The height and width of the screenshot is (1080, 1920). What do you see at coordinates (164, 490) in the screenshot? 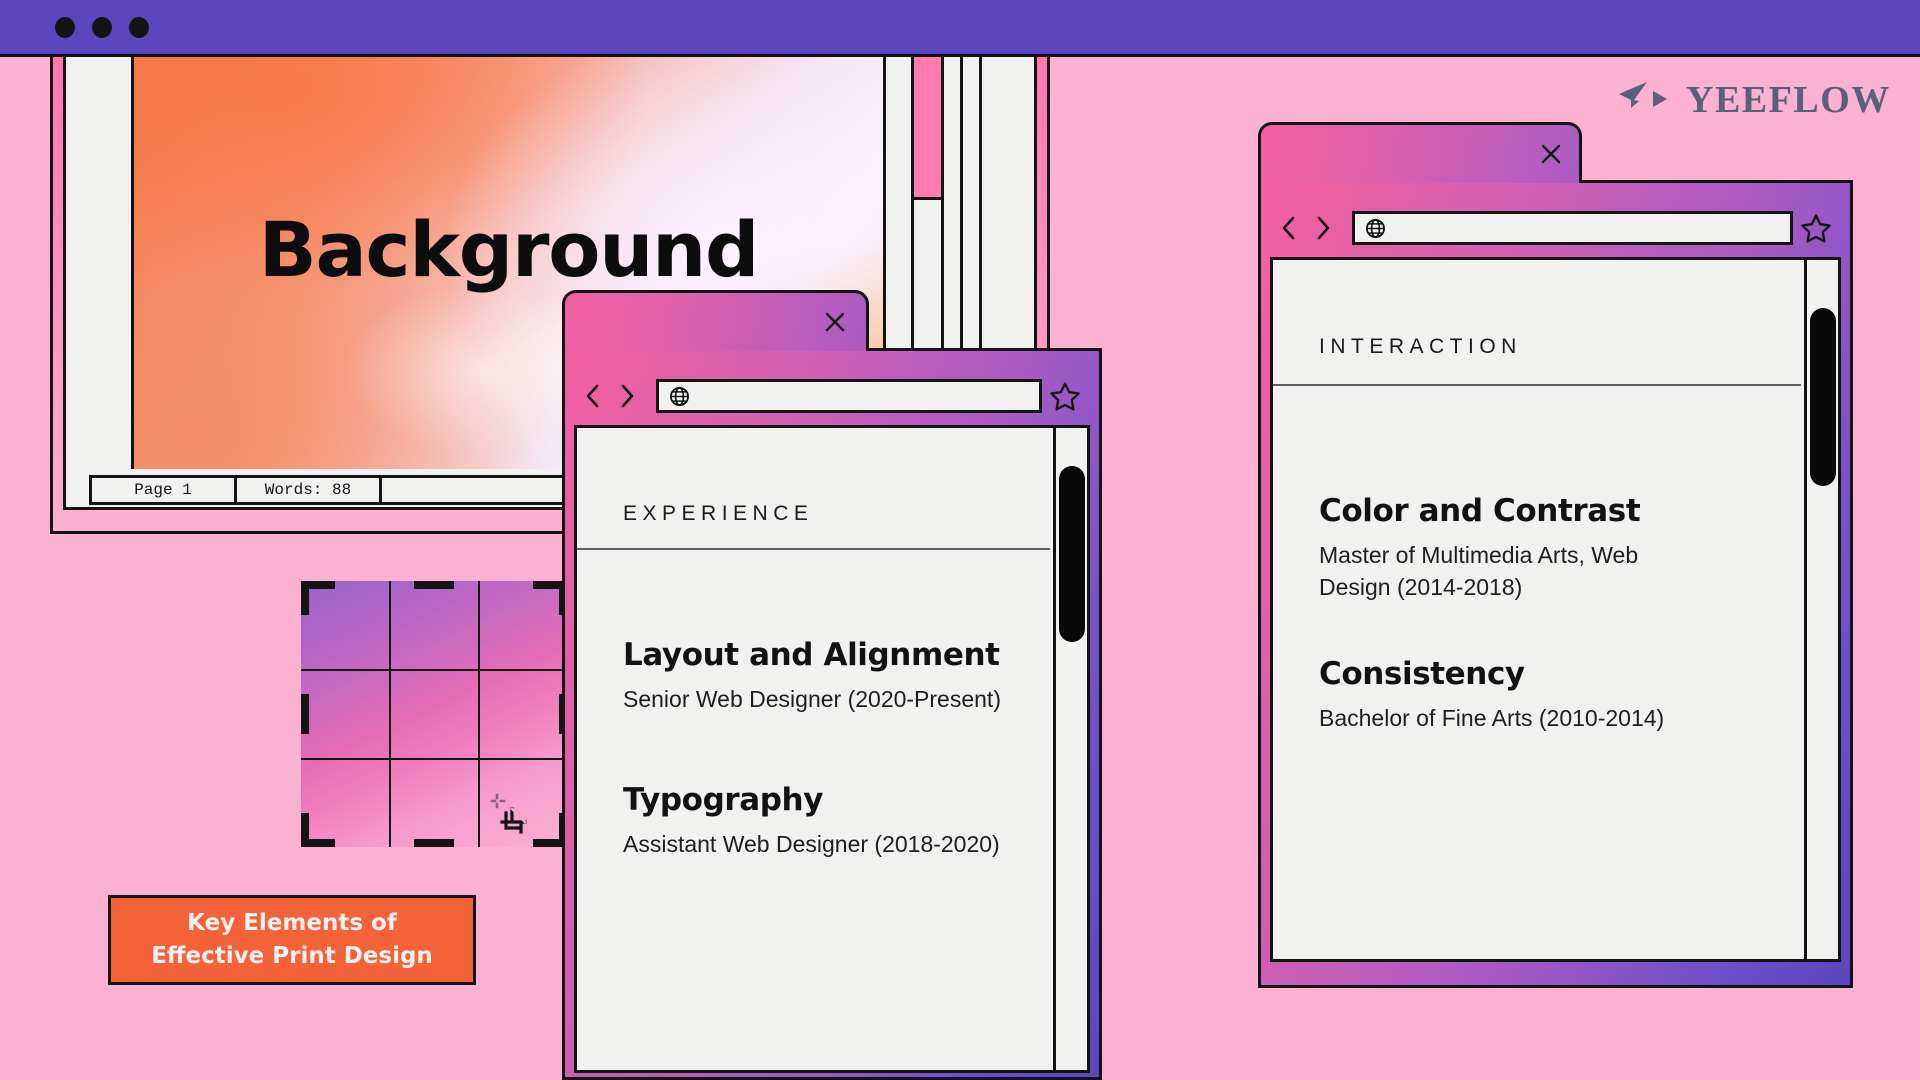
I see `statusbar-page-indicator: Page 1` at bounding box center [164, 490].